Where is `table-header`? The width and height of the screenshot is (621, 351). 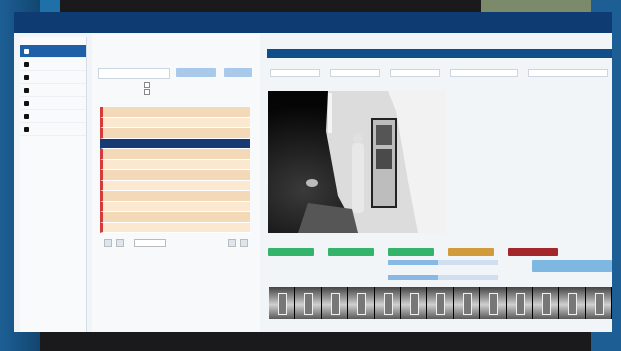
table-header is located at coordinates (175, 102).